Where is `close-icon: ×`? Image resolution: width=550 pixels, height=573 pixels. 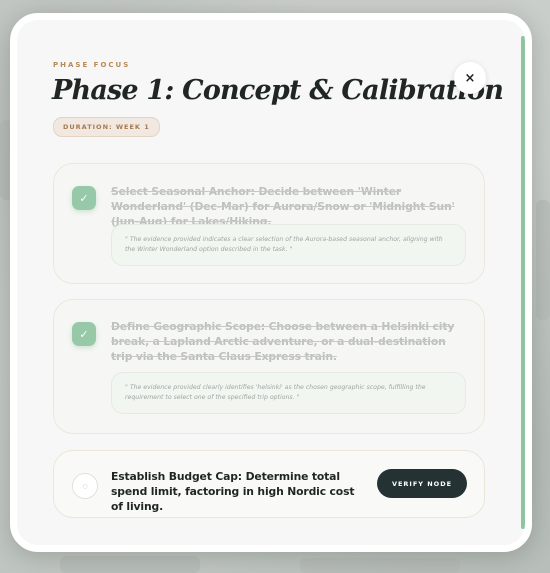 close-icon: × is located at coordinates (470, 78).